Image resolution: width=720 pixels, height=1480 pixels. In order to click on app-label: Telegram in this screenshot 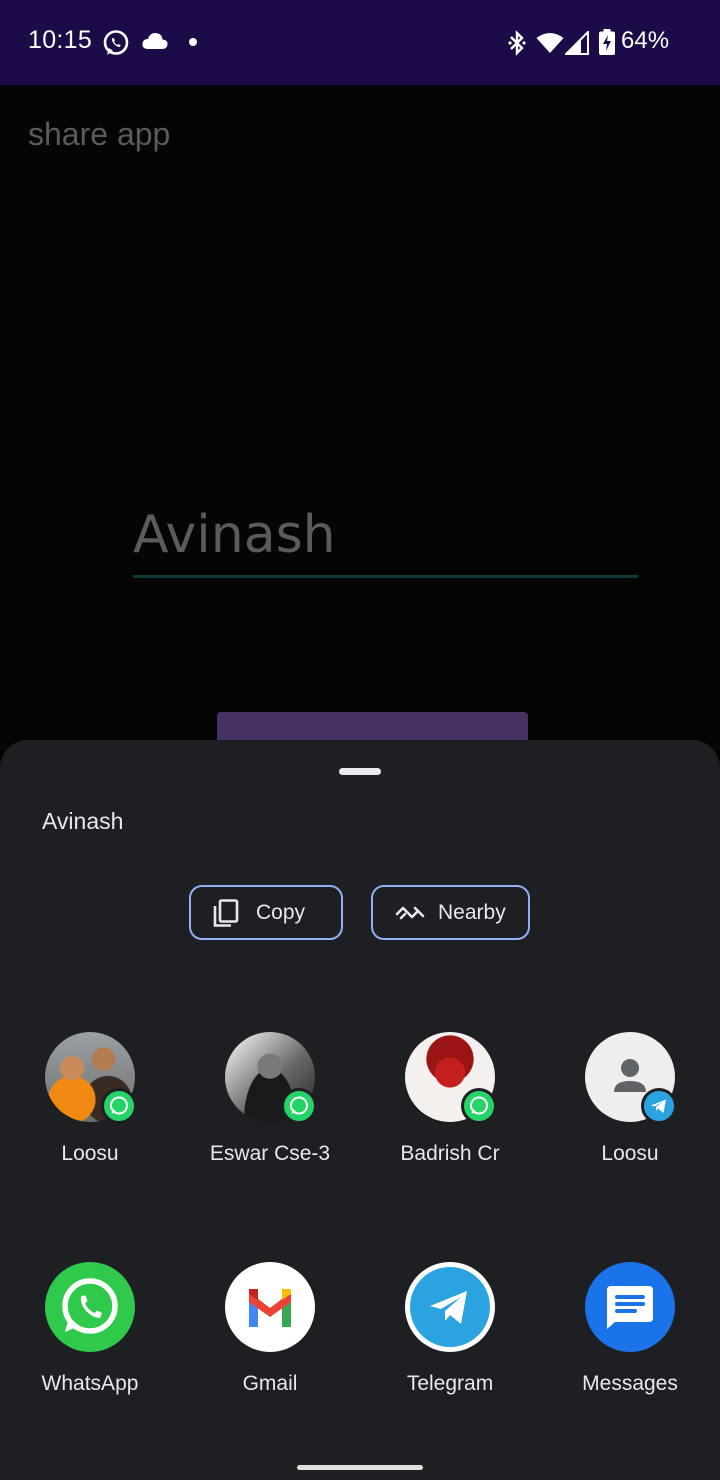, I will do `click(450, 1383)`.